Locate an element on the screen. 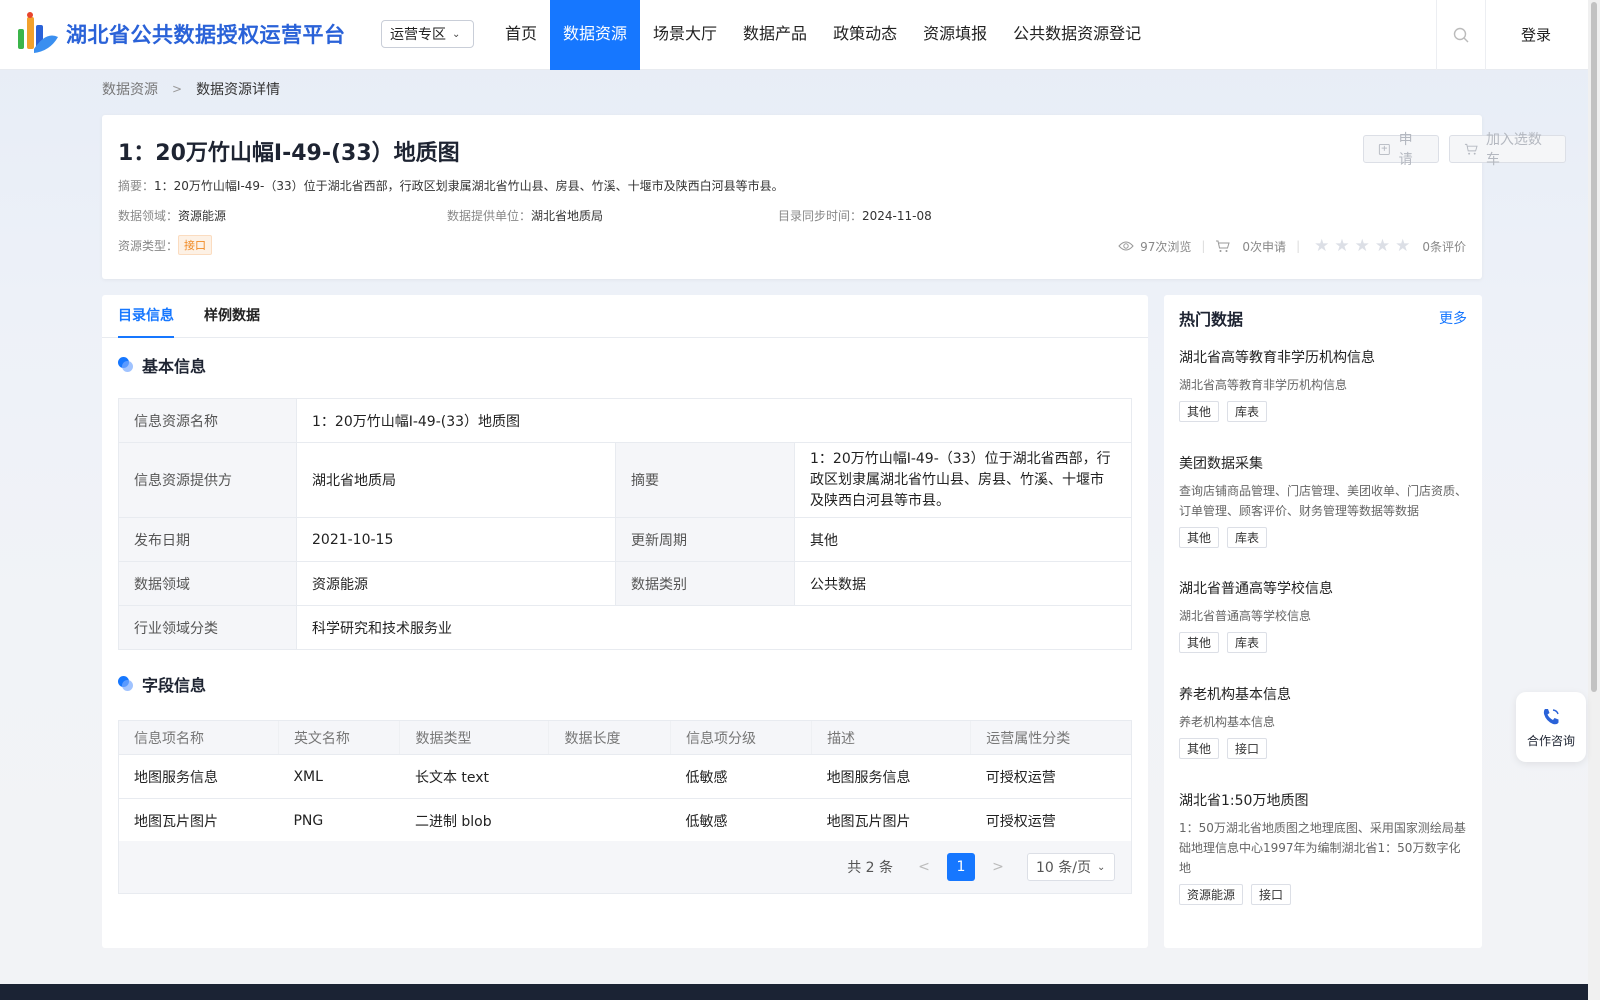 The height and width of the screenshot is (1000, 1600). apply-icon is located at coordinates (1384, 149).